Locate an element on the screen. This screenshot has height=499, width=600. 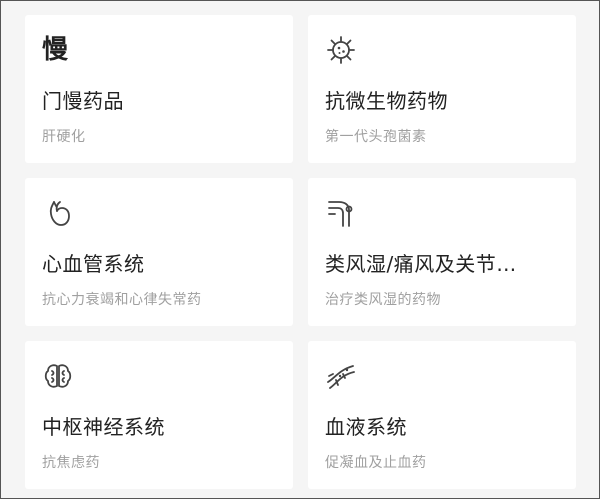
brain-icon is located at coordinates (59, 376).